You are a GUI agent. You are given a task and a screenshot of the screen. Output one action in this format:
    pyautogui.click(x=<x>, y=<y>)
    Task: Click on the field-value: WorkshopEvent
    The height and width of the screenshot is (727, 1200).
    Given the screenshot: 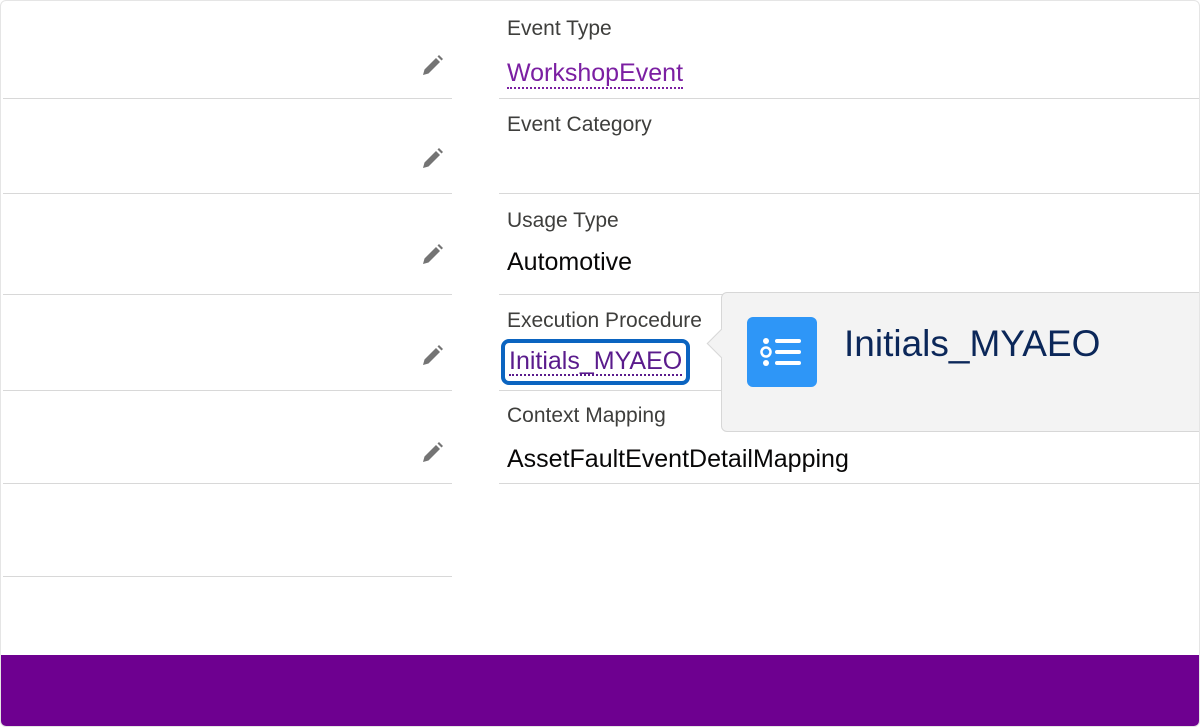 What is the action you would take?
    pyautogui.click(x=595, y=74)
    